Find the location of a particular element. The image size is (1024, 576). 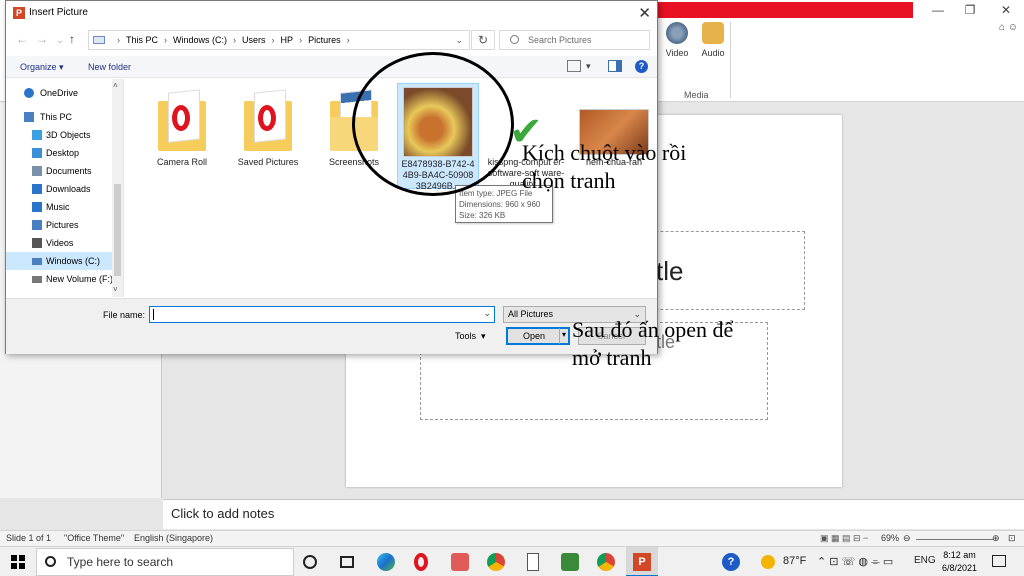

slide-count: Slide 1 of 1 is located at coordinates (29, 538).